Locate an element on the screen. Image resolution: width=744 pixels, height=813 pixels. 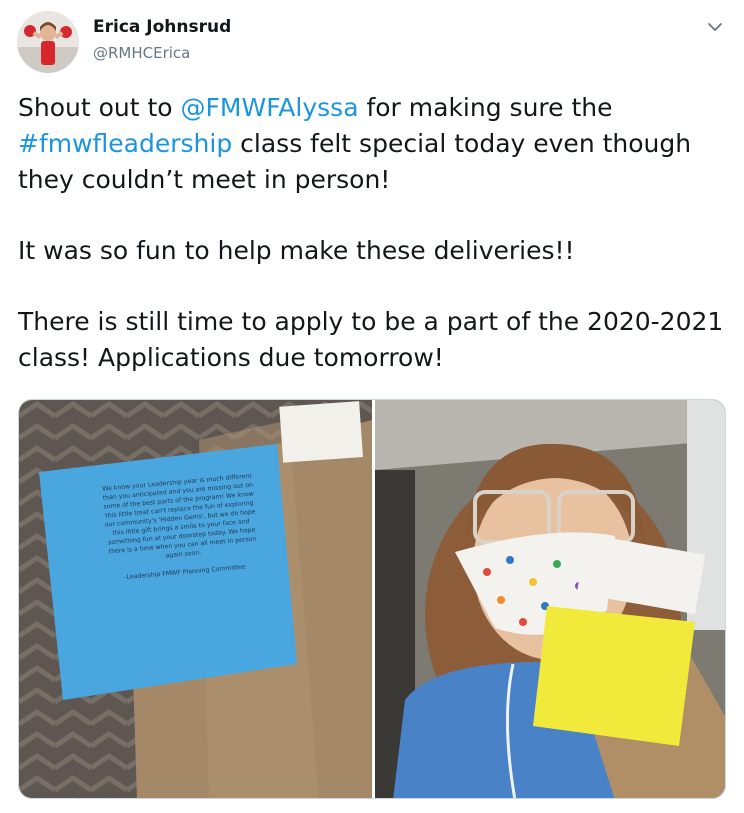
author-handle: @RMHCErica is located at coordinates (141, 53).